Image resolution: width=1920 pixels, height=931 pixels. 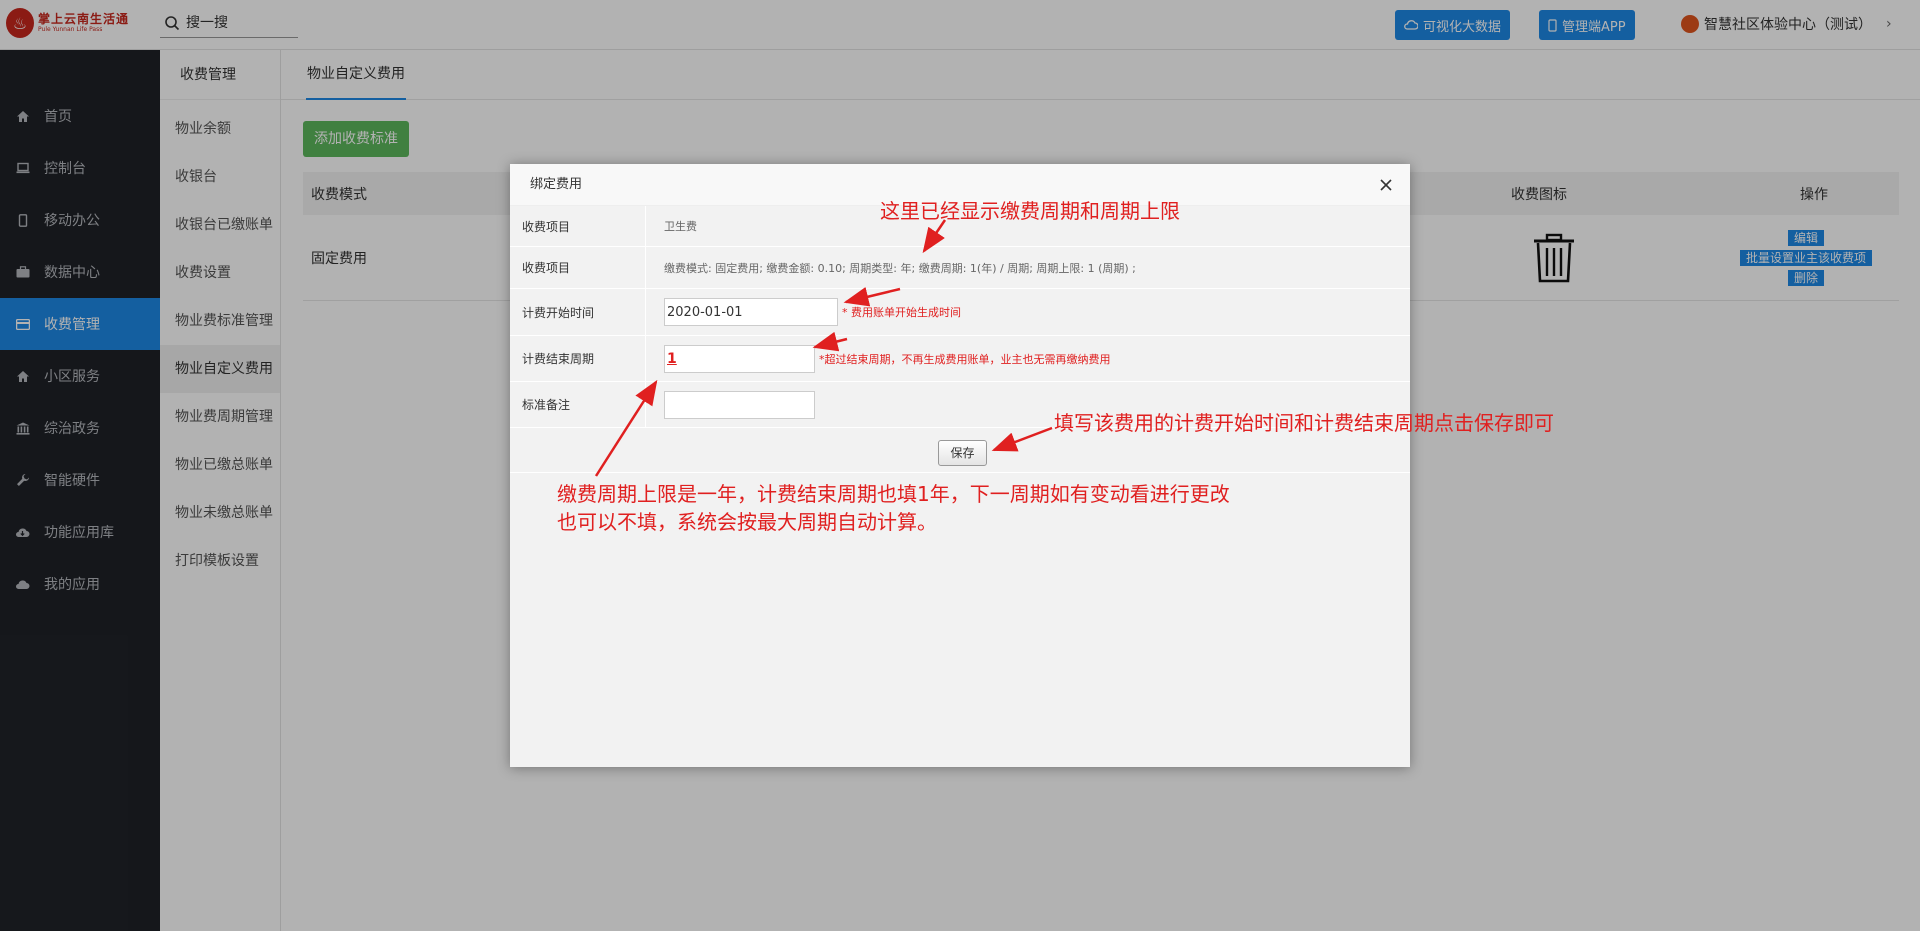 What do you see at coordinates (1022, 439) in the screenshot?
I see `arrow-to-save` at bounding box center [1022, 439].